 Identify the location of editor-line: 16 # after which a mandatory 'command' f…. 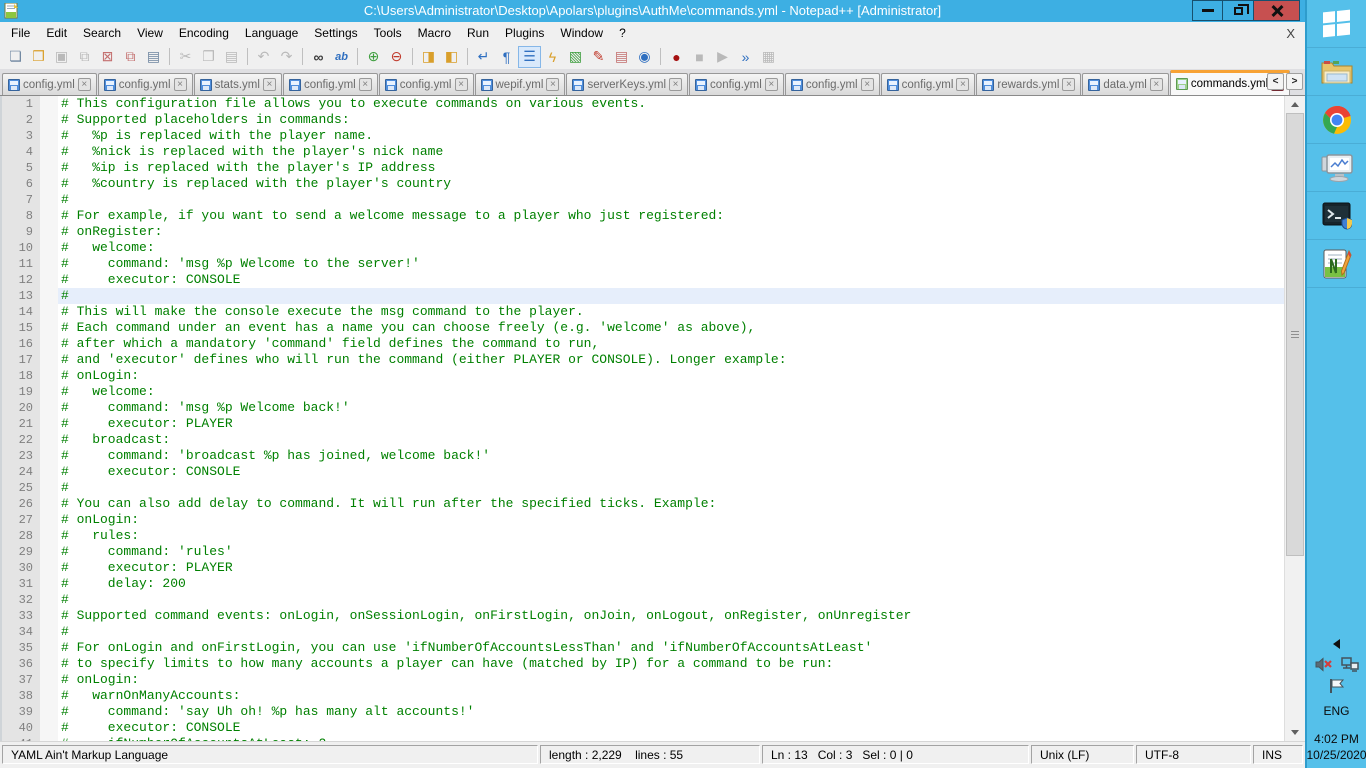
(643, 344).